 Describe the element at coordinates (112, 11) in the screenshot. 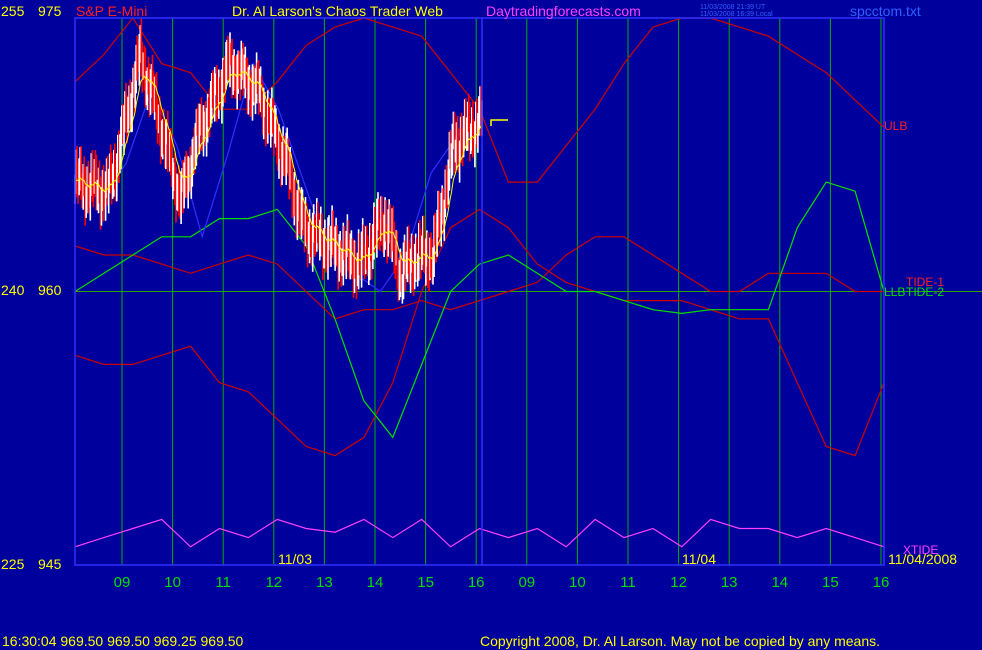

I see `instrument-label: S&P E-Mini` at that location.